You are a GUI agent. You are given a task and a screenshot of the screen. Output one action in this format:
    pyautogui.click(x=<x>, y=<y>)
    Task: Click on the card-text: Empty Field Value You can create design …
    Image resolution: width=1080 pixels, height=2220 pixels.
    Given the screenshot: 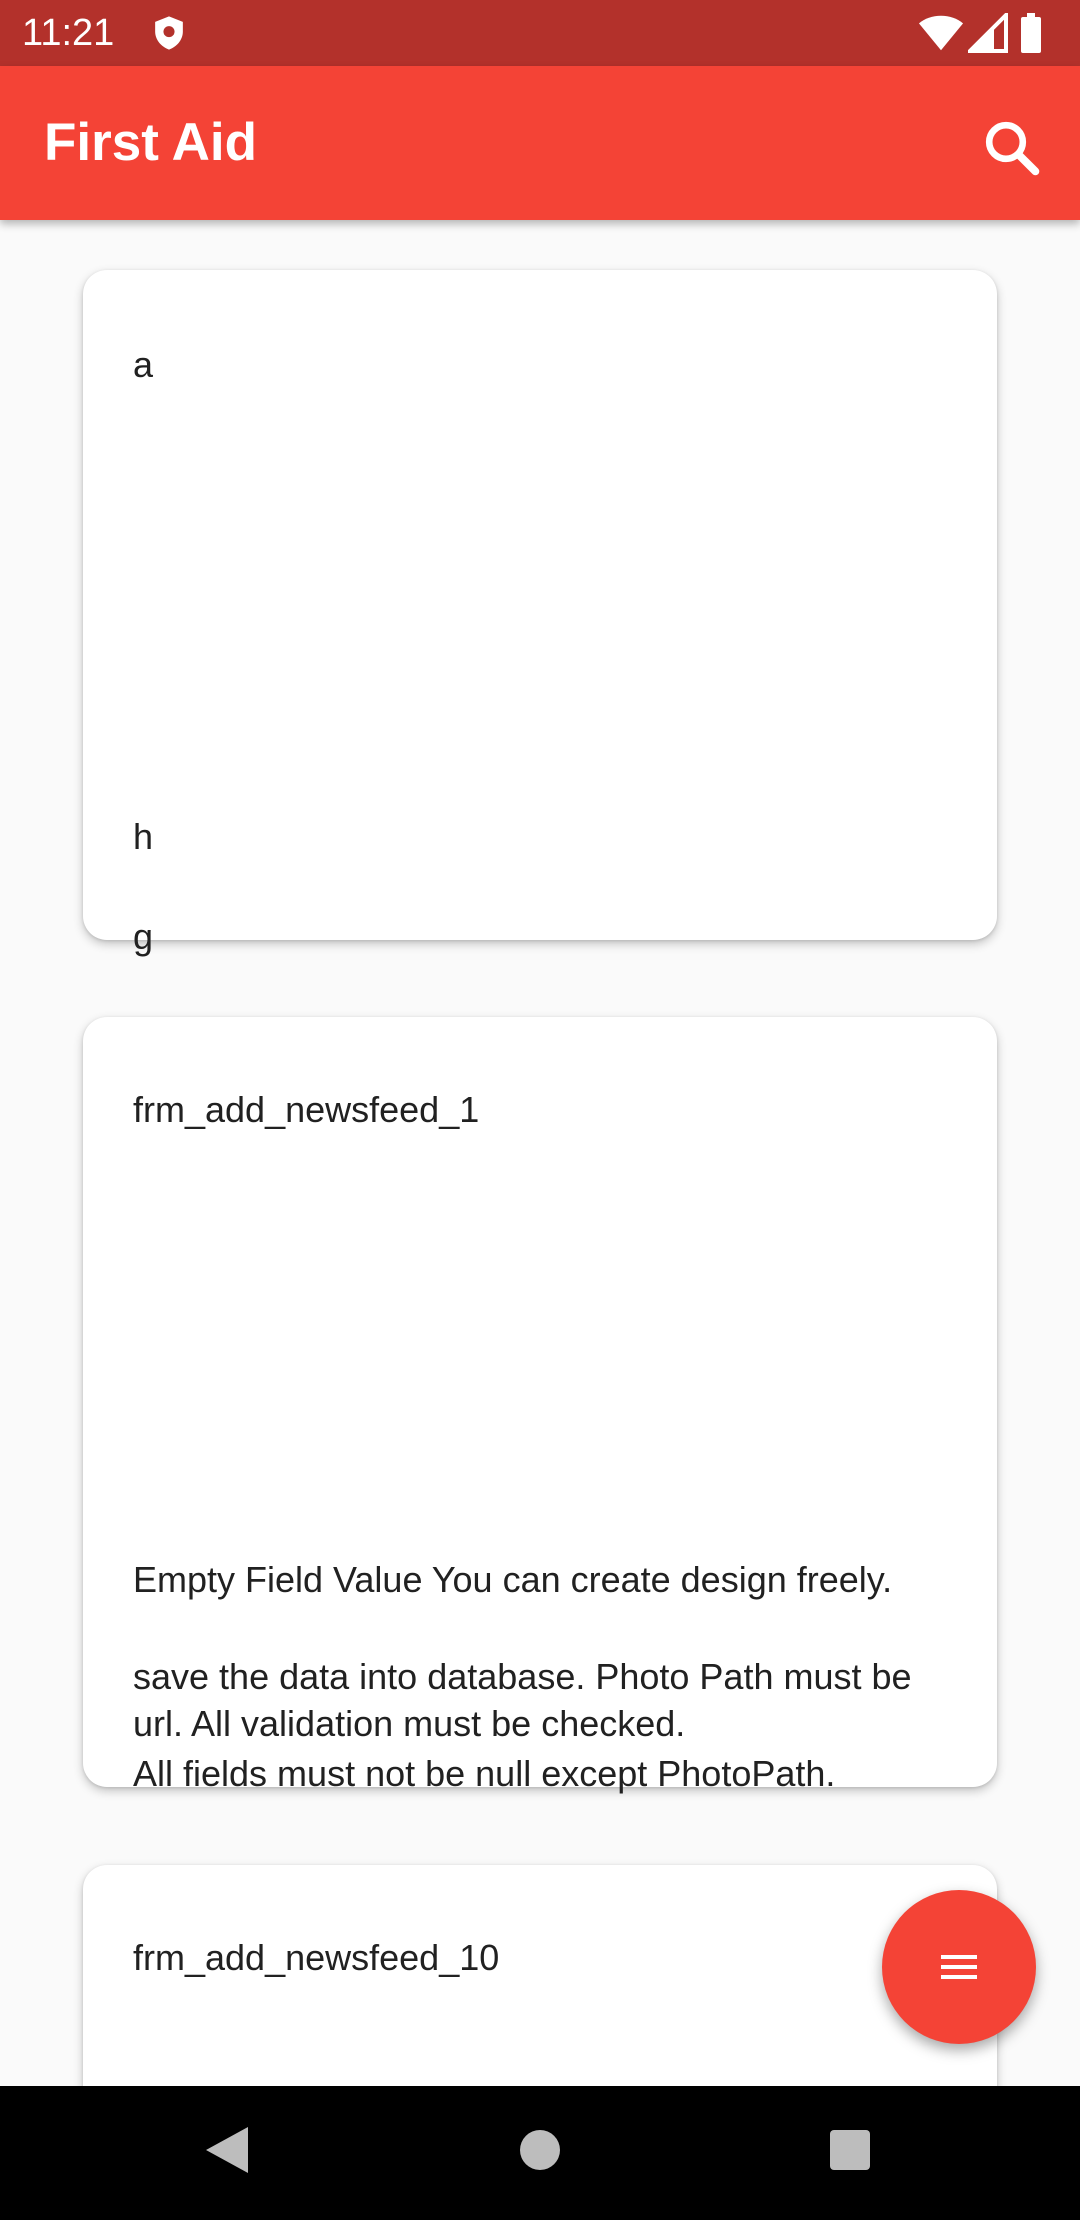 What is the action you would take?
    pyautogui.click(x=513, y=1579)
    